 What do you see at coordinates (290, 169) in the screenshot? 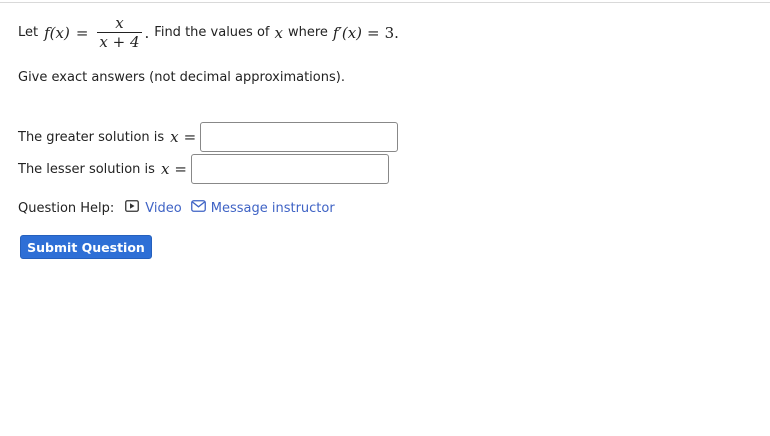
I see `lesser-solution-input` at bounding box center [290, 169].